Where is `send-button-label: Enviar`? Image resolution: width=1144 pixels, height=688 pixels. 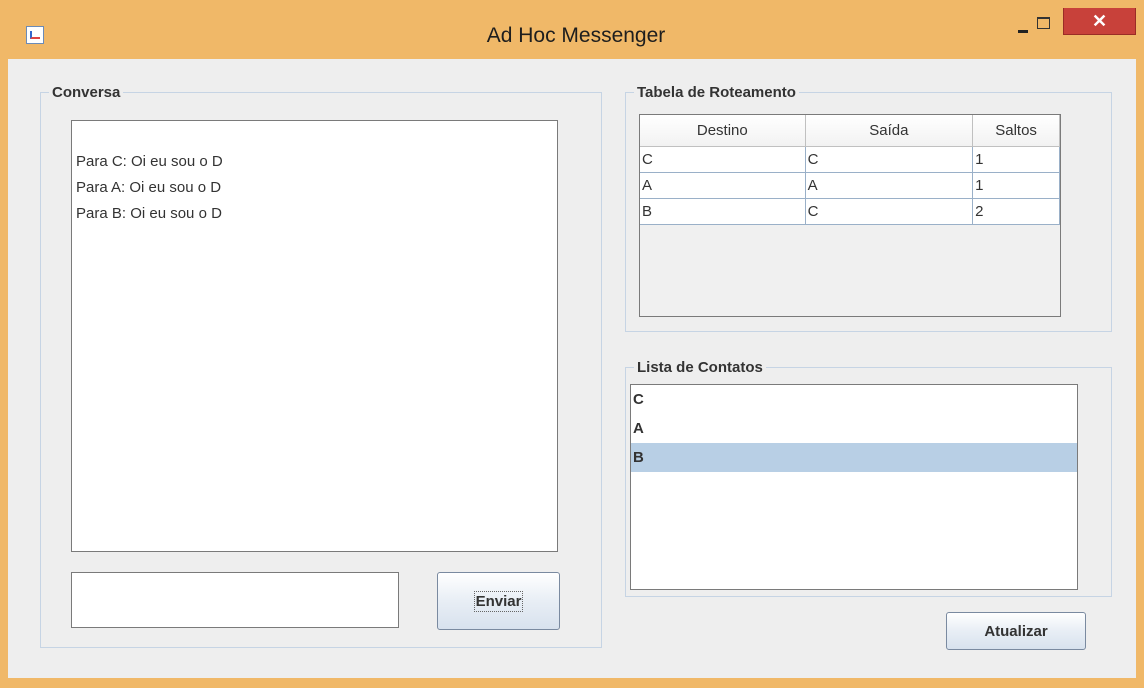 send-button-label: Enviar is located at coordinates (498, 601).